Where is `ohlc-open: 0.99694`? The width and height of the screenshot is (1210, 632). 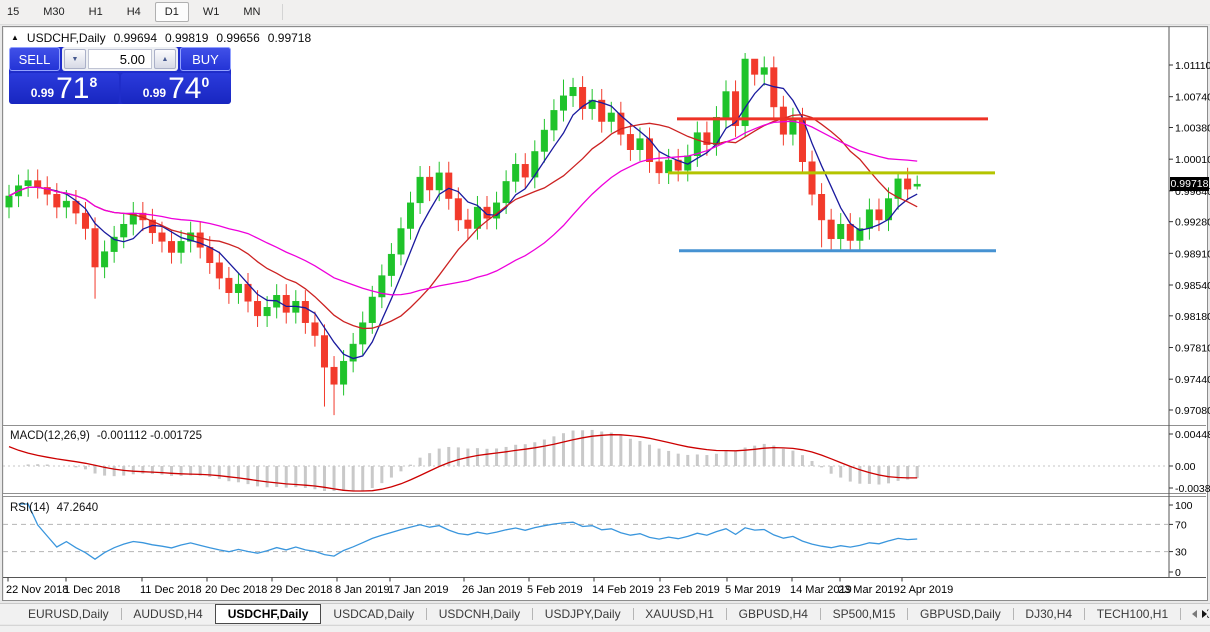 ohlc-open: 0.99694 is located at coordinates (135, 38).